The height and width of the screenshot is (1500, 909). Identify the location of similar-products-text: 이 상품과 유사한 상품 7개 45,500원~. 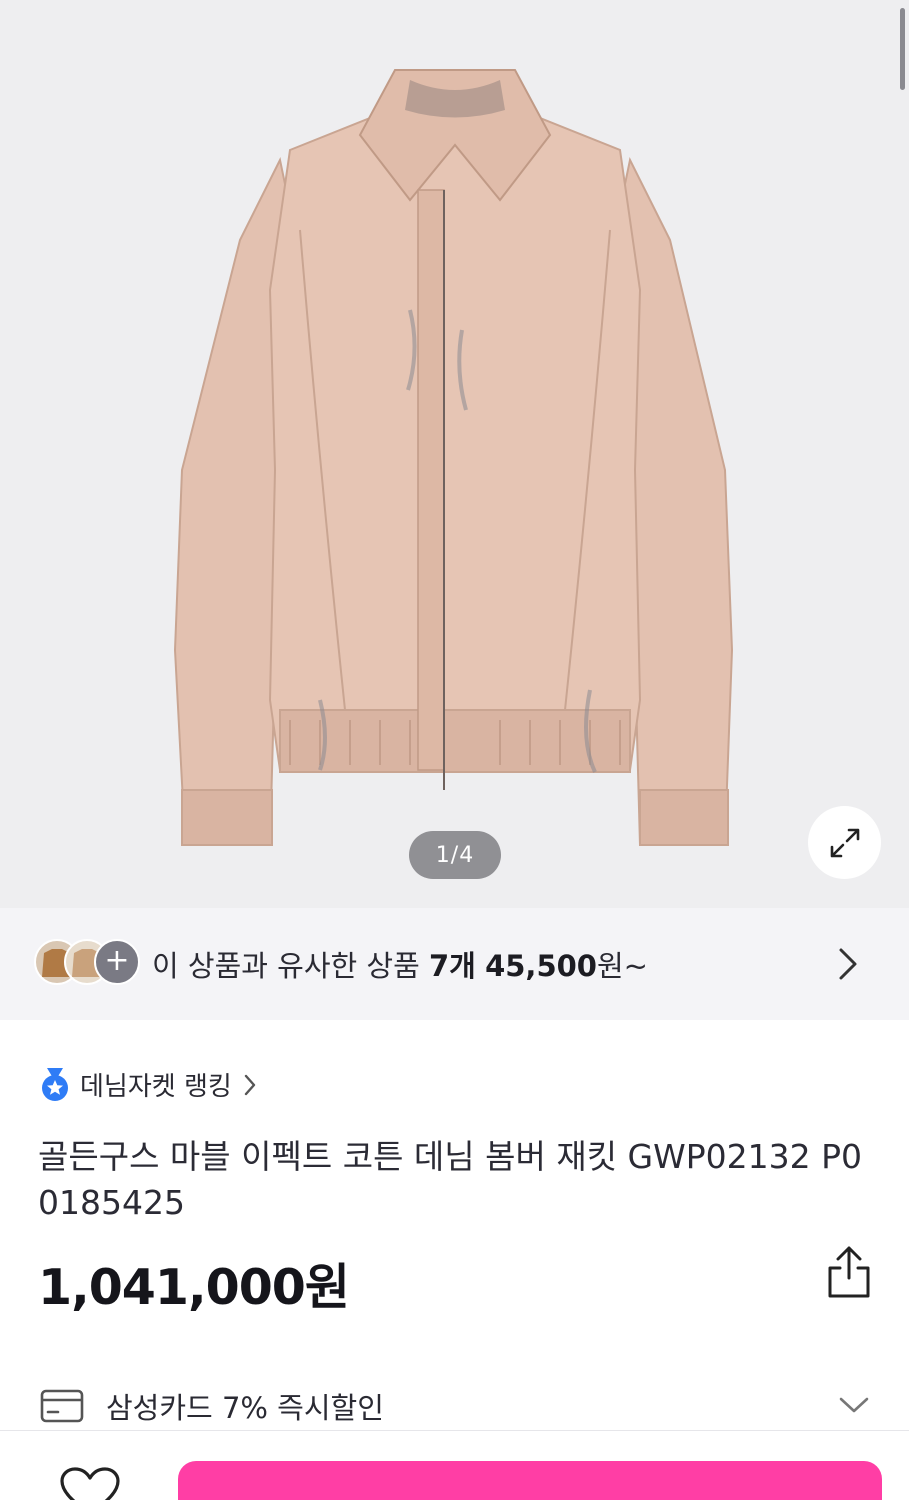
(400, 964).